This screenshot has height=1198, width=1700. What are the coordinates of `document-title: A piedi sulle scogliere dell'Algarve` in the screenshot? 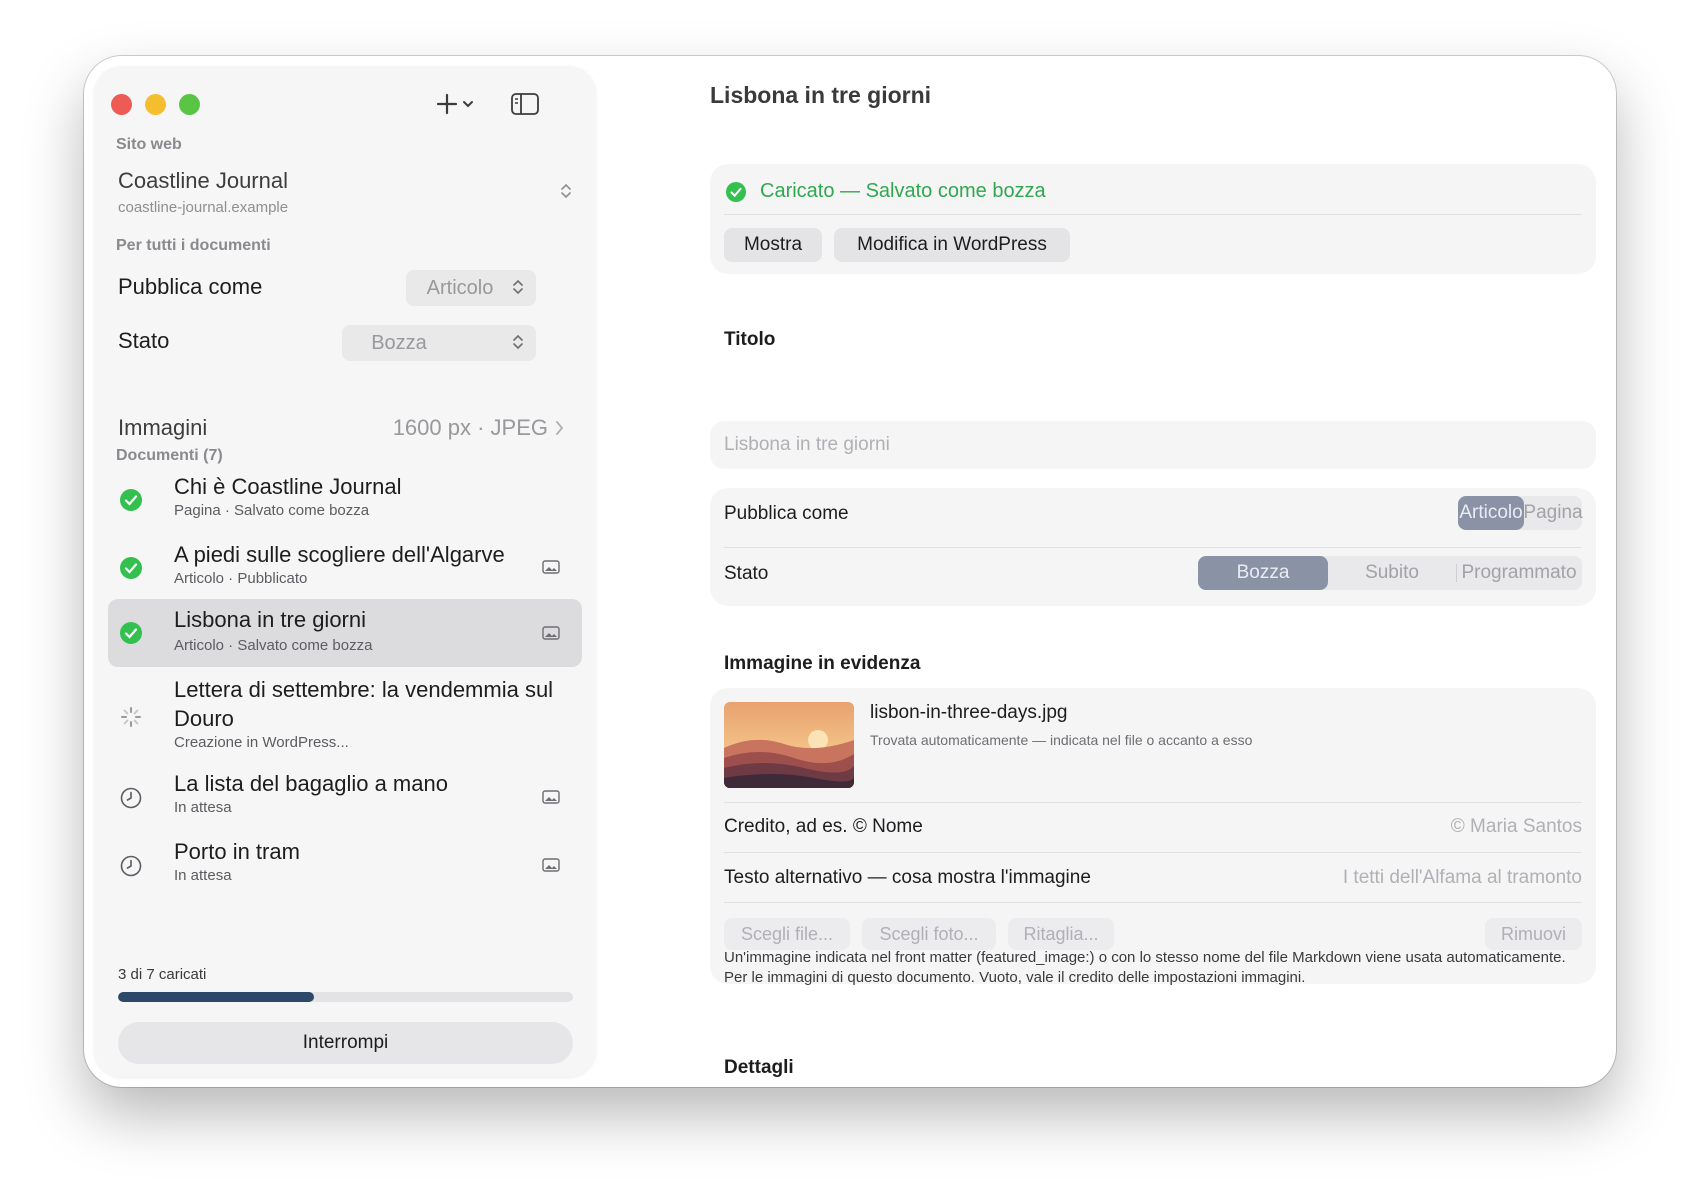 It's located at (339, 554).